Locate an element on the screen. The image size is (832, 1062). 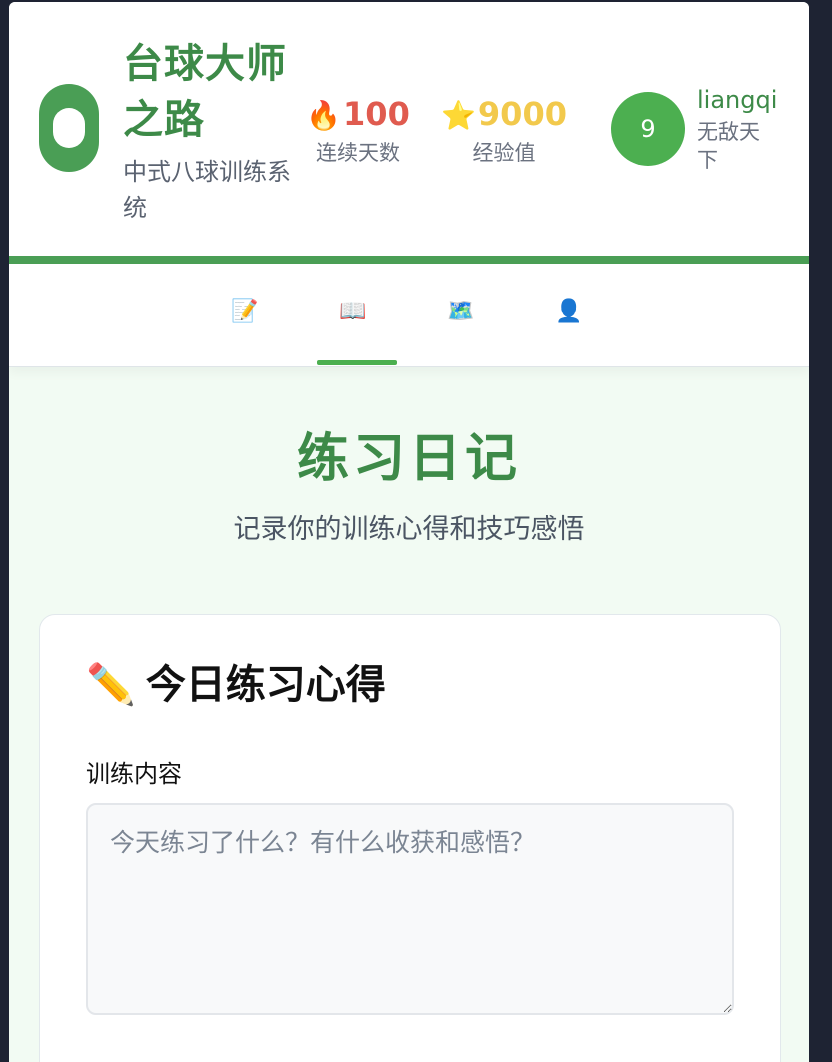
app-subtitle: 中式八球训练系统 is located at coordinates (207, 190).